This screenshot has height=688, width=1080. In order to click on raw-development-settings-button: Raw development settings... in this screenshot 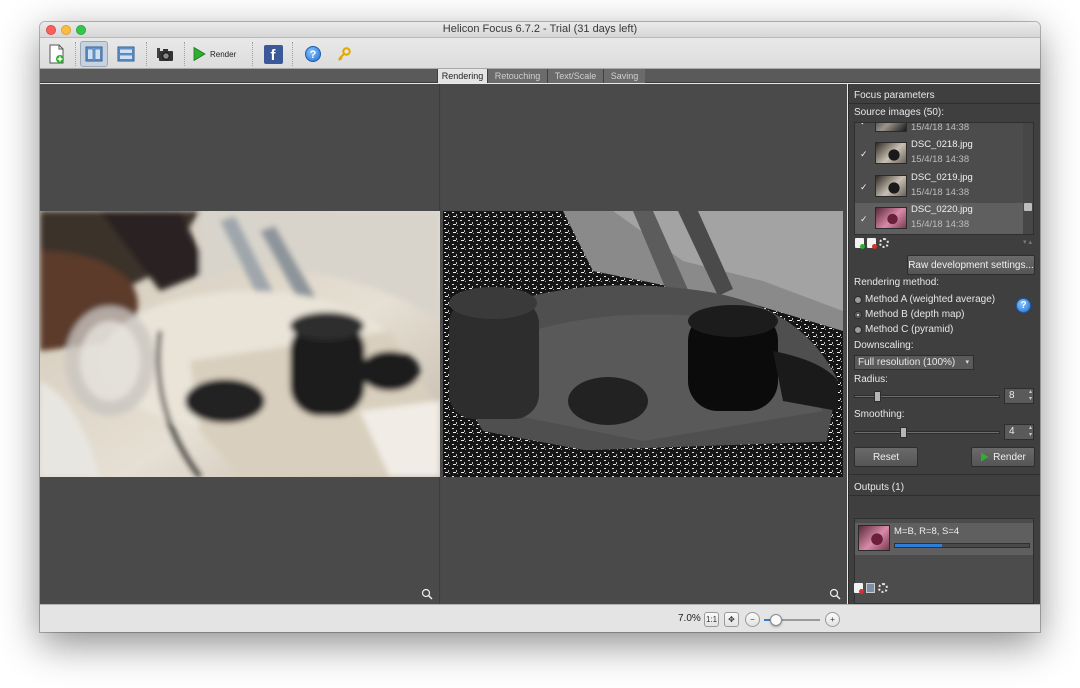, I will do `click(971, 265)`.